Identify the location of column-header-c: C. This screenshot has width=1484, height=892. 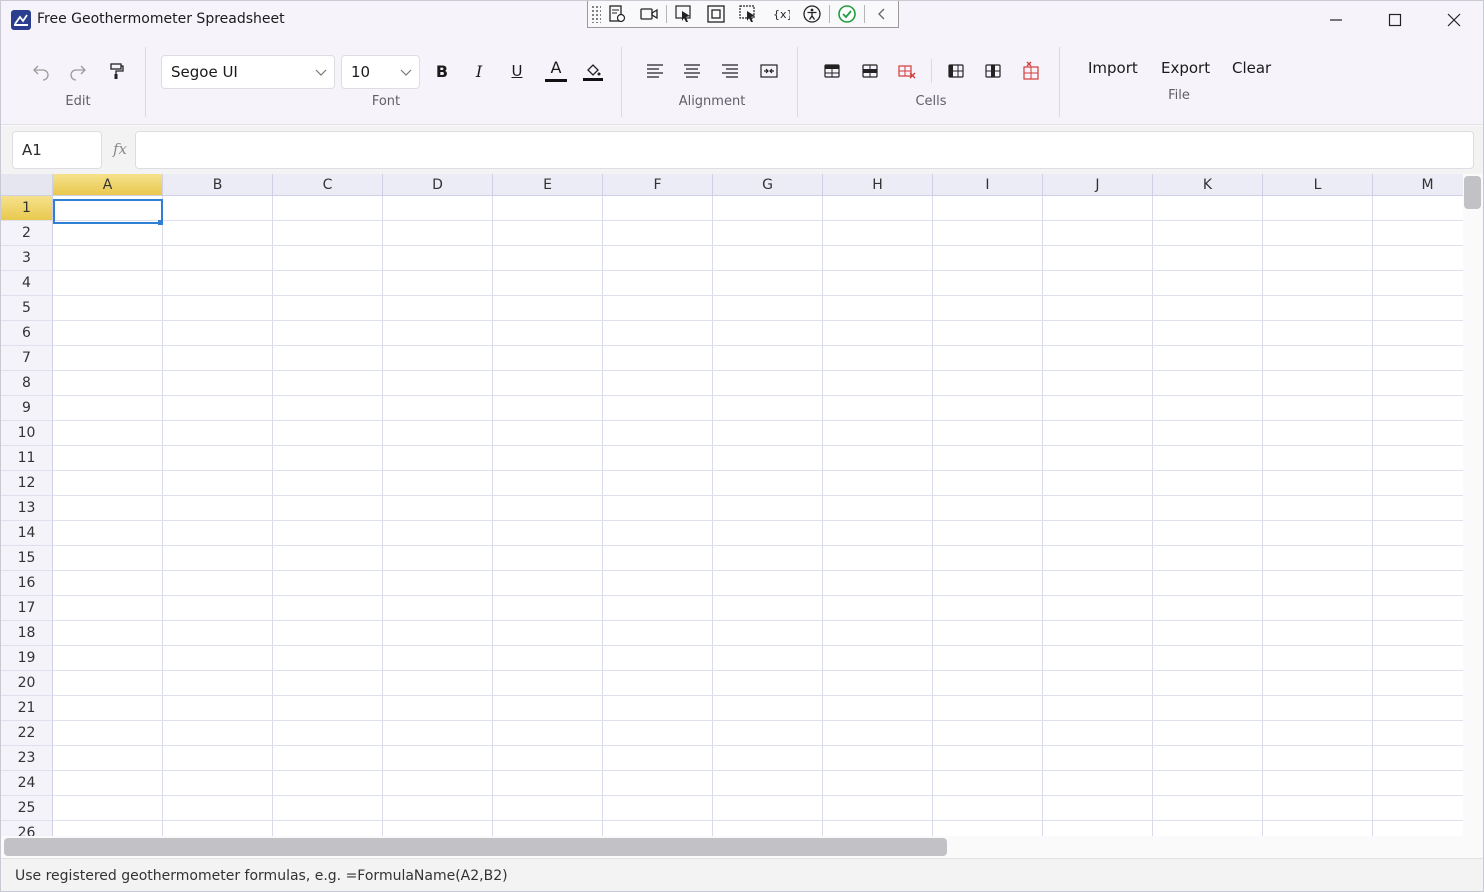
(328, 185).